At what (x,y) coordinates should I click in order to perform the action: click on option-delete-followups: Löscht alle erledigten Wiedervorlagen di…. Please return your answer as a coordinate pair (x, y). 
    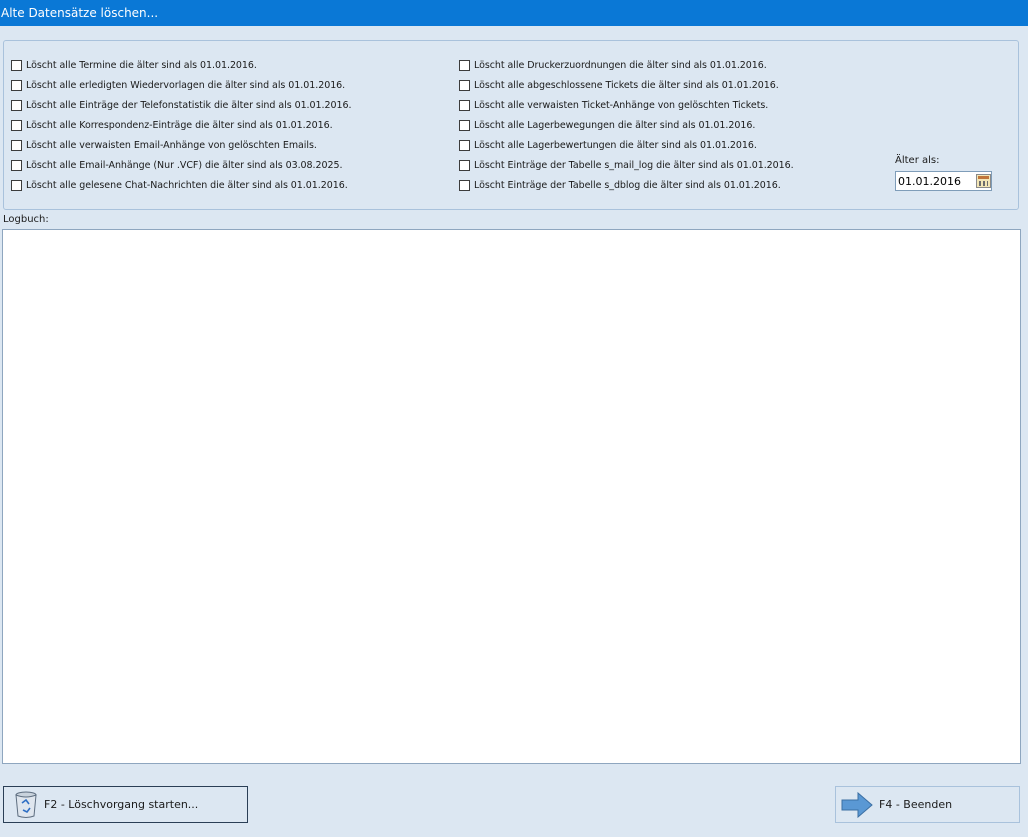
    Looking at the image, I should click on (178, 85).